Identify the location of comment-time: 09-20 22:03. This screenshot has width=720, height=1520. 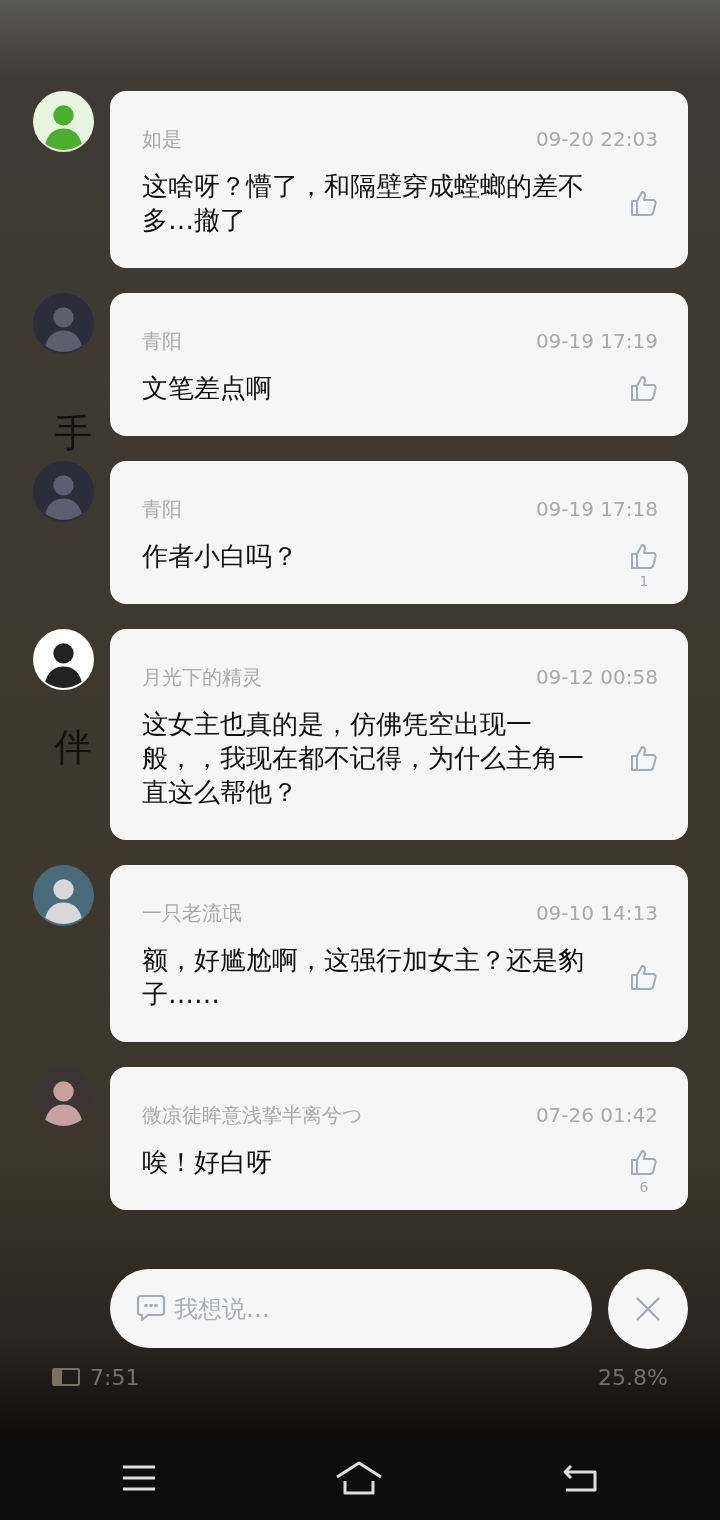
(596, 139).